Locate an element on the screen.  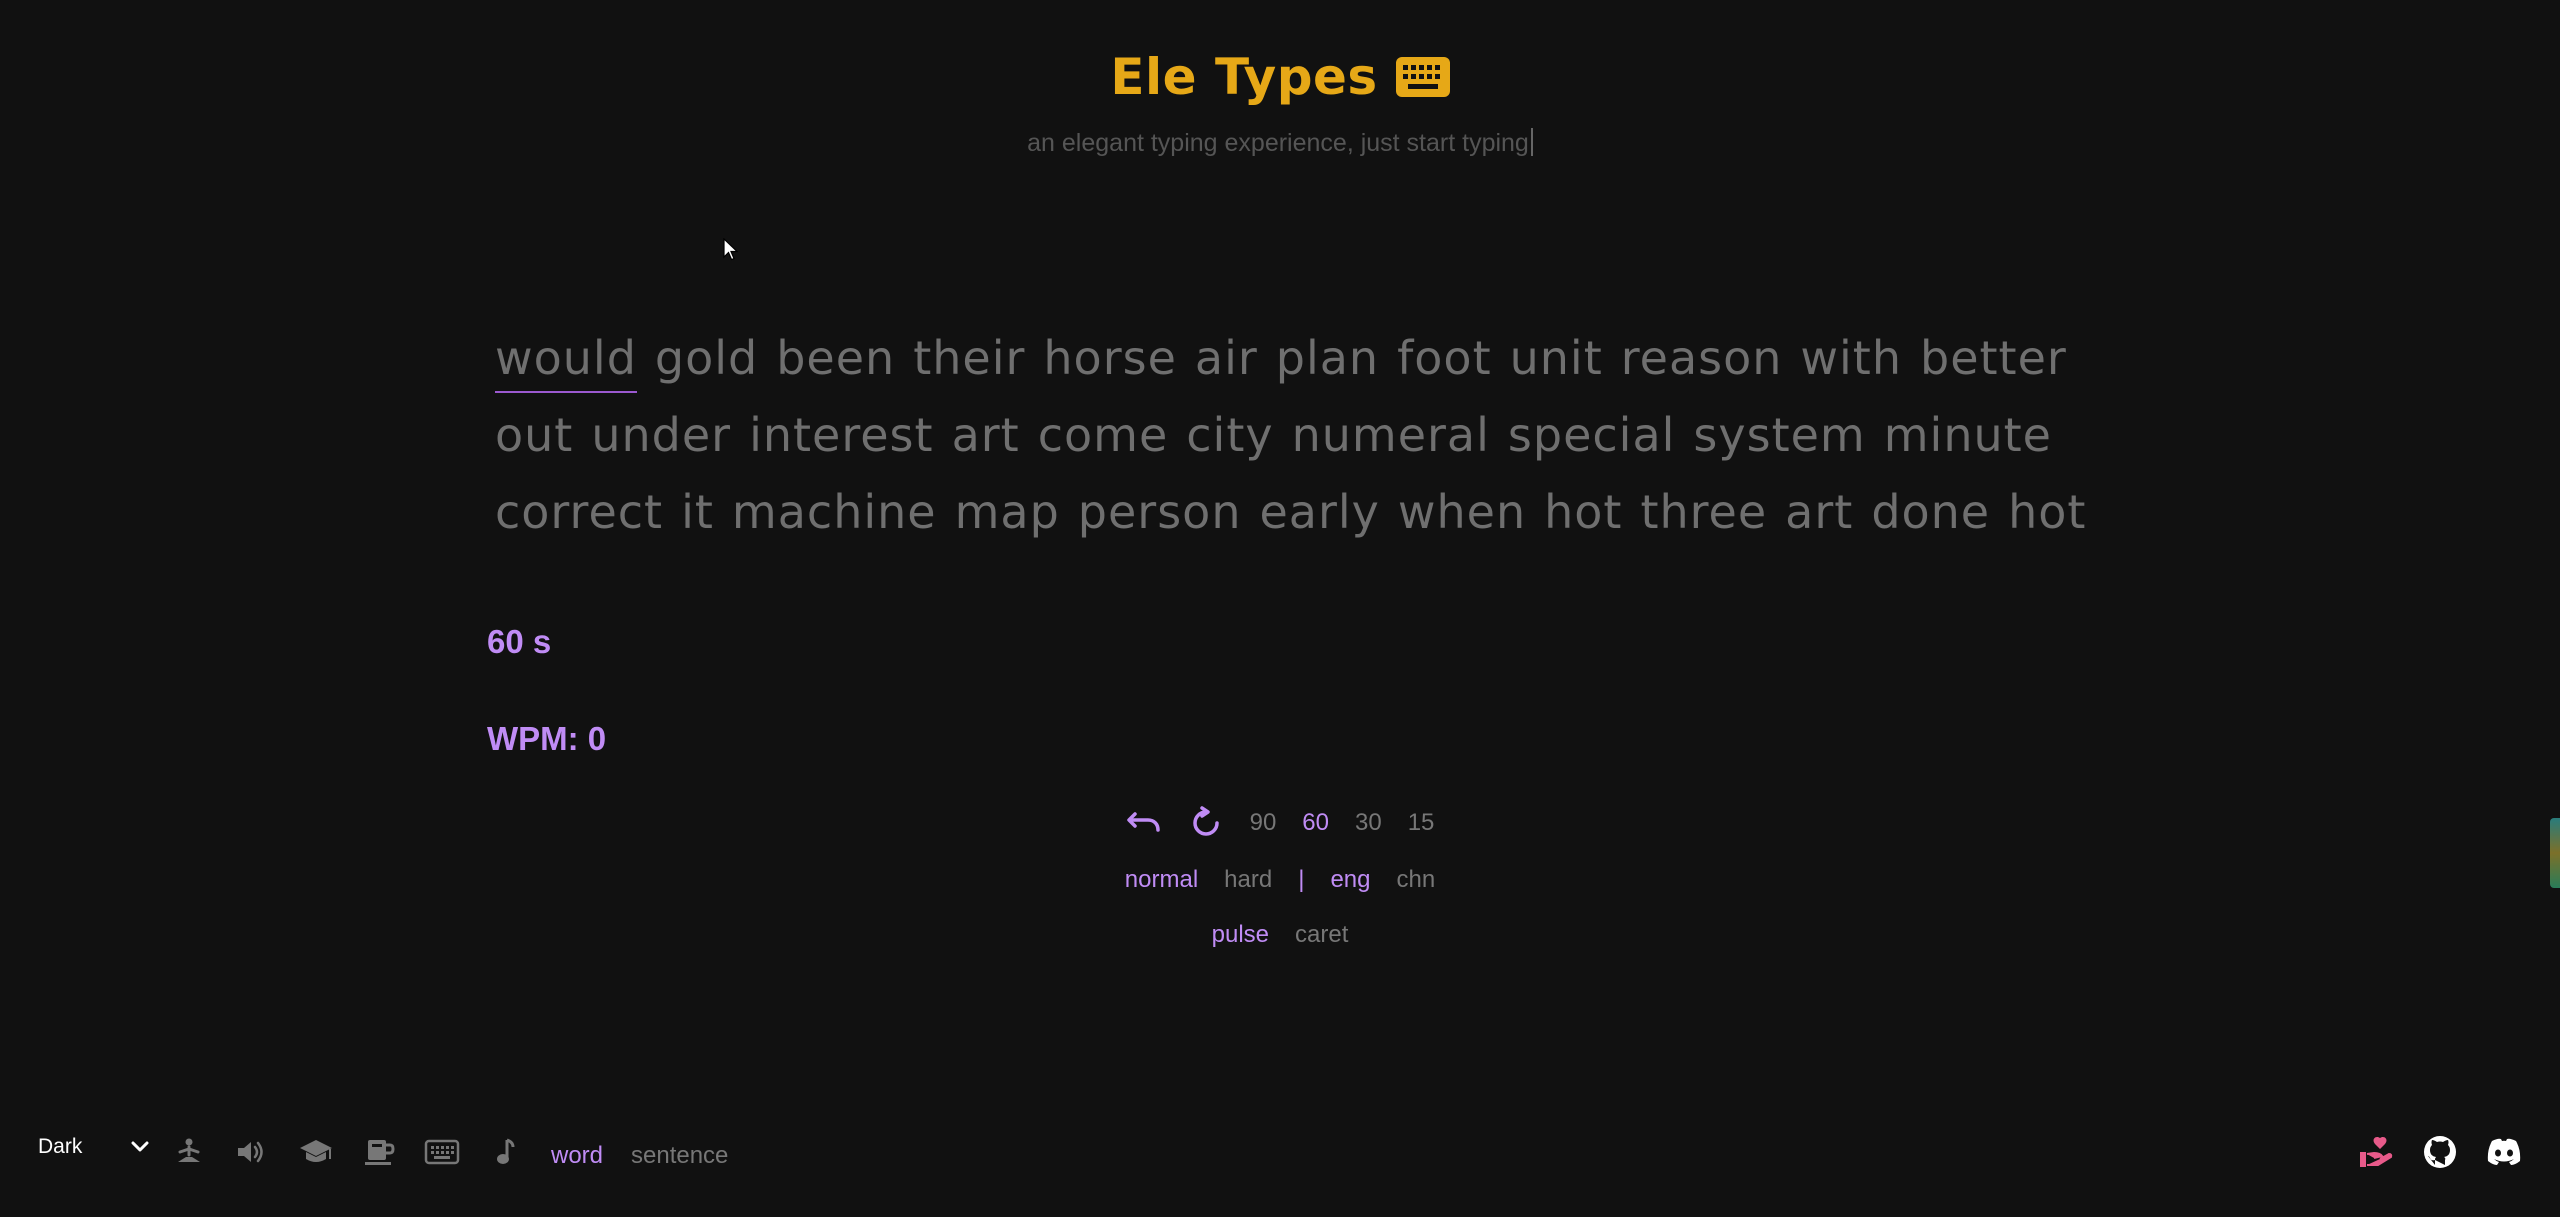
word: done is located at coordinates (1931, 512).